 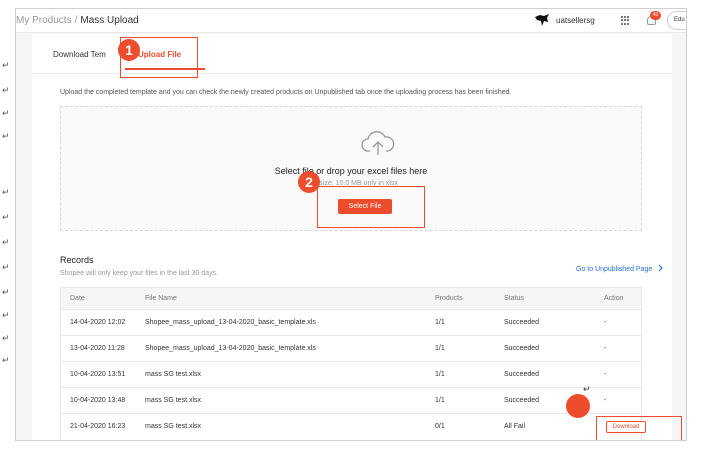 What do you see at coordinates (98, 426) in the screenshot?
I see `cell-date: 21-04-2020 16:23` at bounding box center [98, 426].